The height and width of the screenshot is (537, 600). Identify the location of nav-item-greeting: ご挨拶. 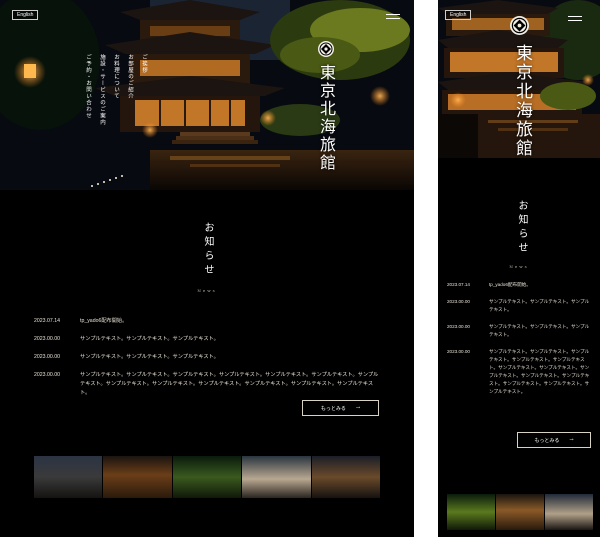
(144, 90).